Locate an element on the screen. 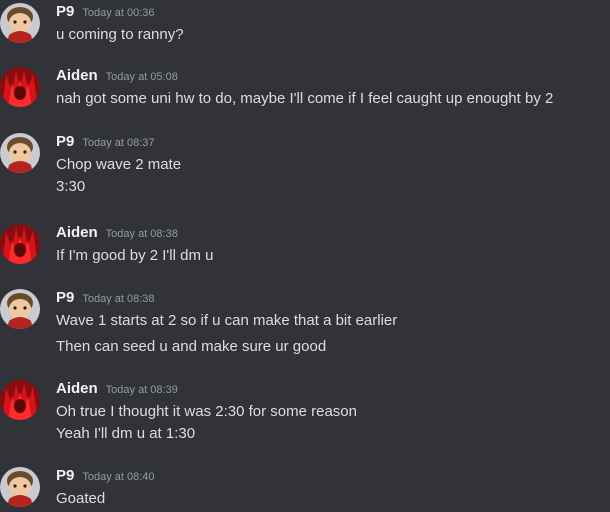  message-header: P9 Today at 00:36 is located at coordinates (105, 13).